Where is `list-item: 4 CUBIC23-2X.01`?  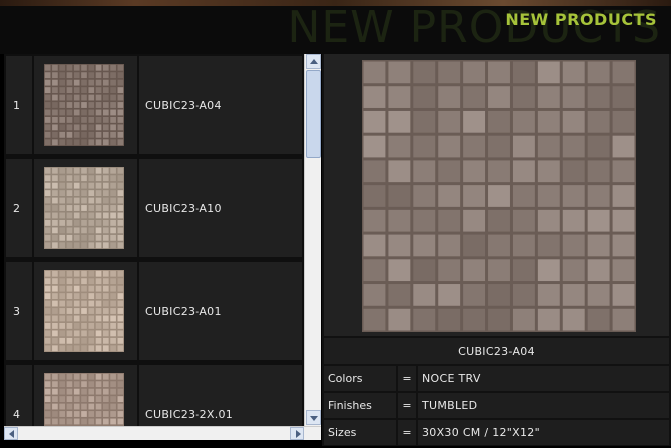
list-item: 4 CUBIC23-2X.01 is located at coordinates (154, 394).